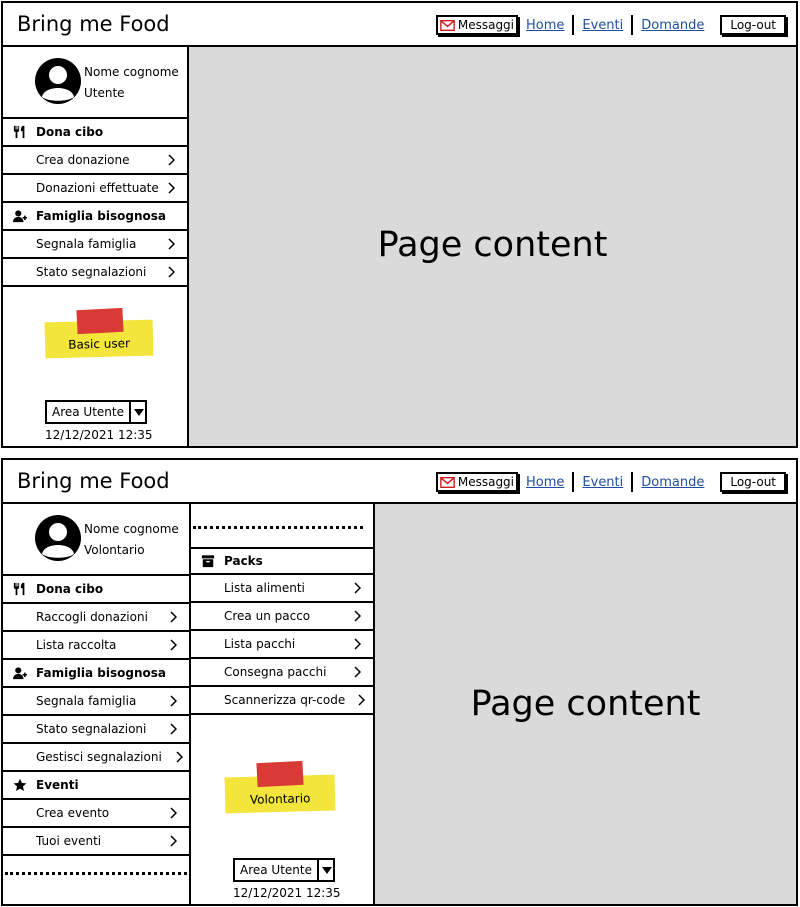  I want to click on packs-item-scannerizza-qr-code: Scannerizza qr-code, so click(282, 701).